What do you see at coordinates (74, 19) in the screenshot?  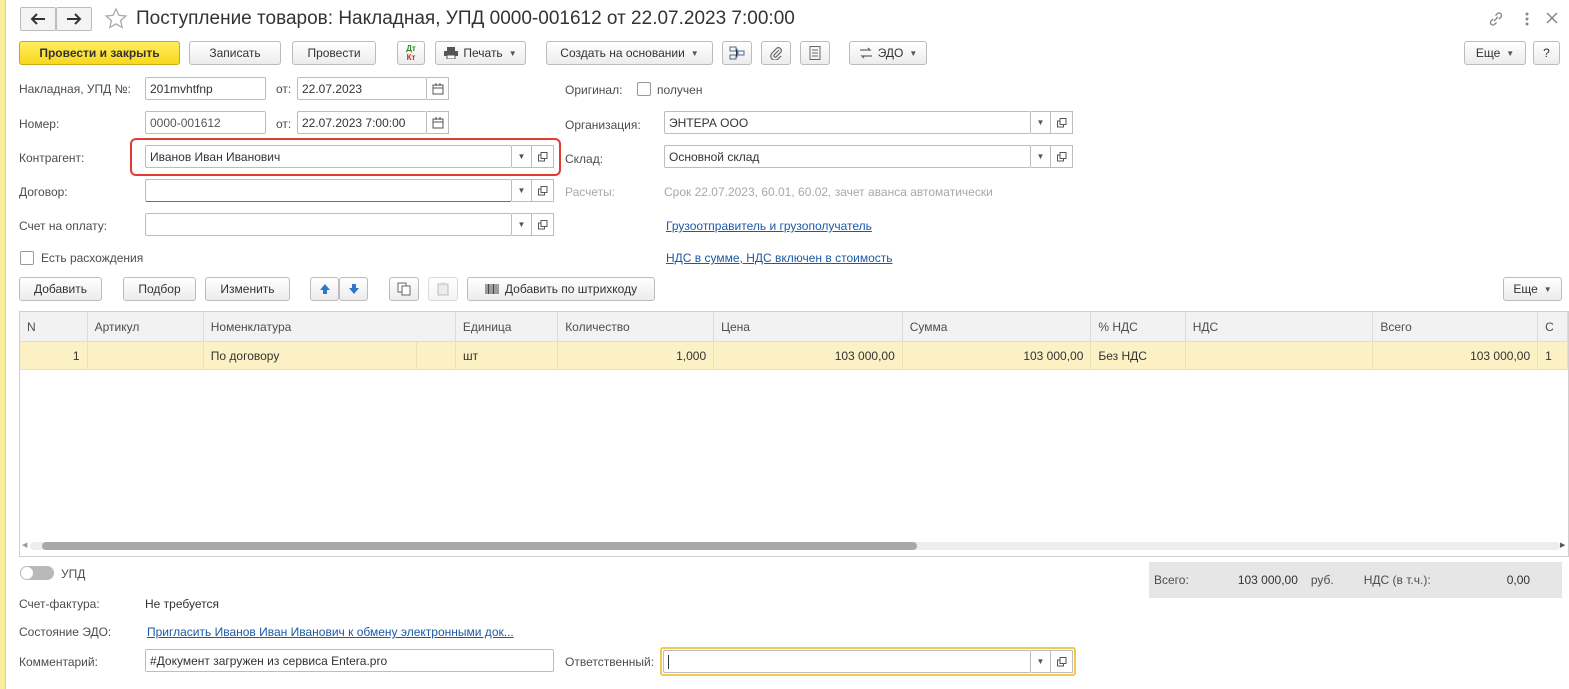 I see `forward-button` at bounding box center [74, 19].